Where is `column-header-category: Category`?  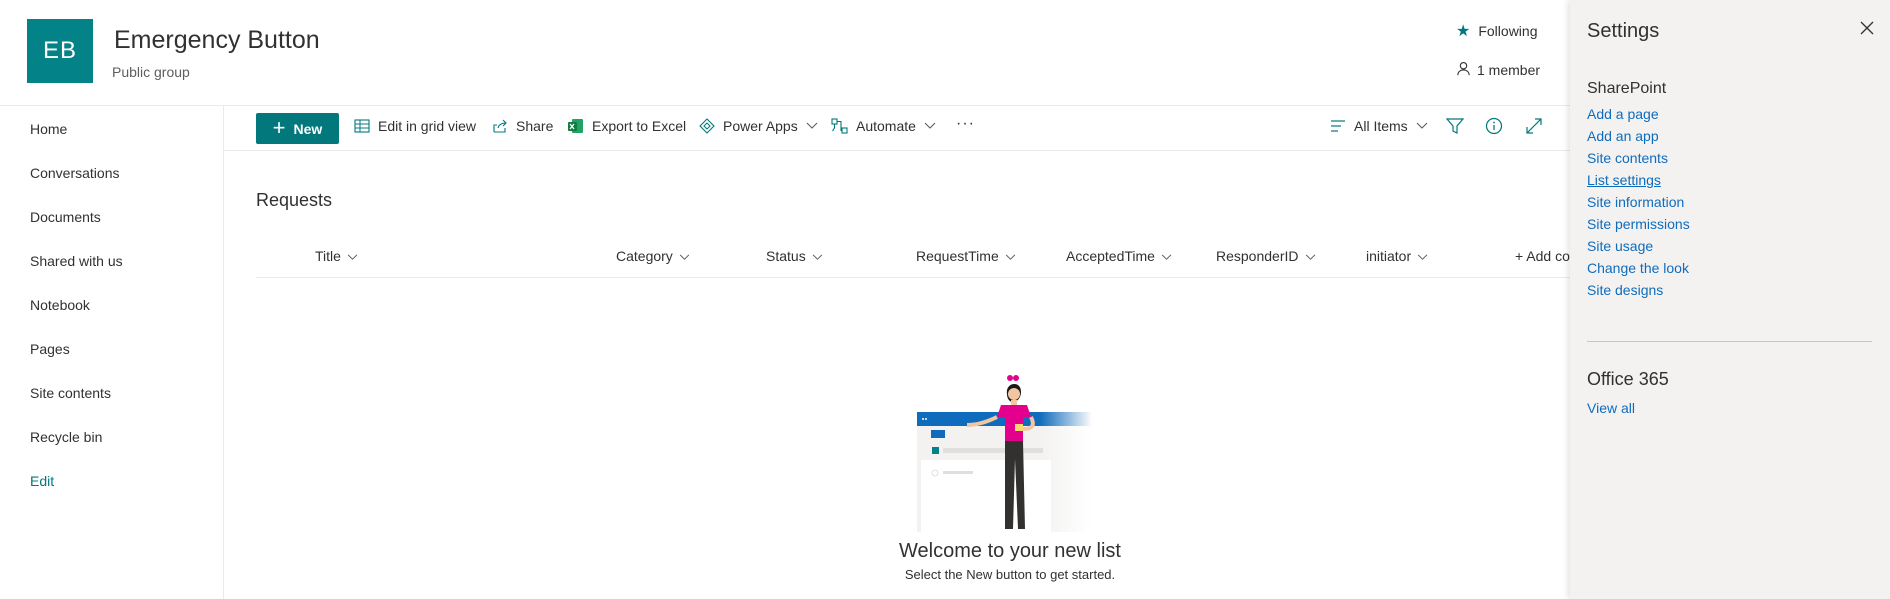 column-header-category: Category is located at coordinates (653, 256).